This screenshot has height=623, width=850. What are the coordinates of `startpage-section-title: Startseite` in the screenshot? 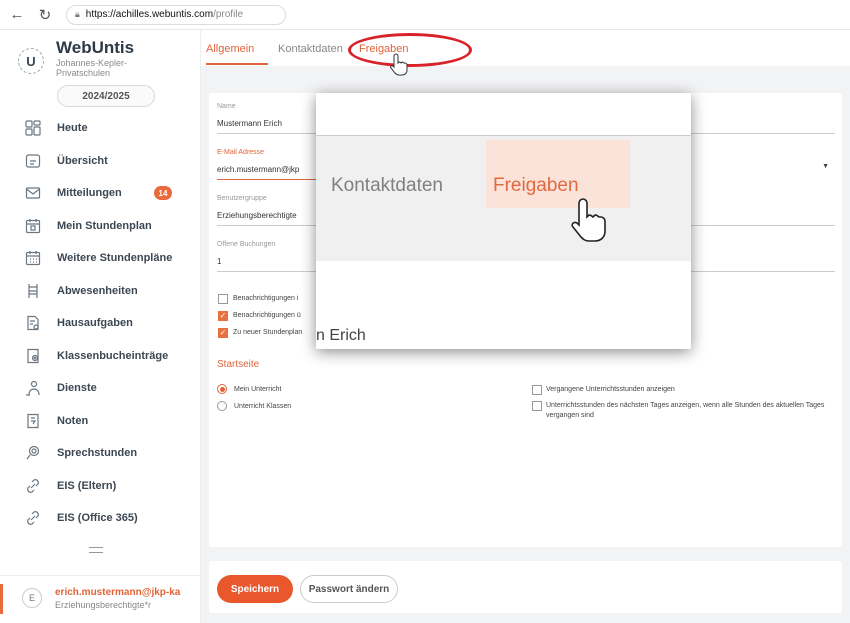 It's located at (238, 364).